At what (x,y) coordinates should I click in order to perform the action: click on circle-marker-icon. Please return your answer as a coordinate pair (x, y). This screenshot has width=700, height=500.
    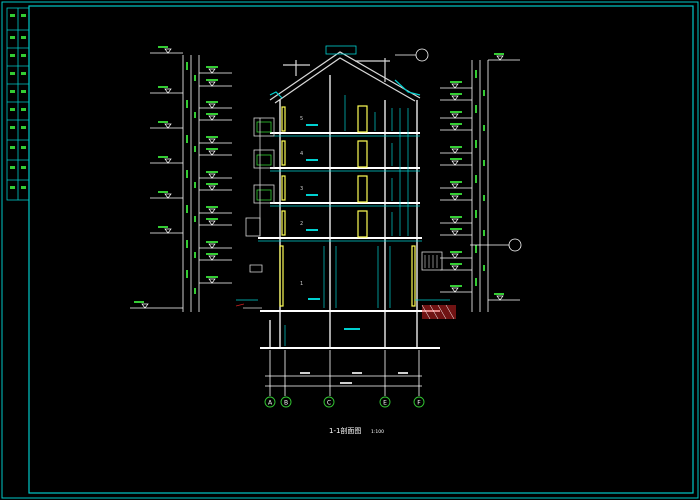
    Looking at the image, I should click on (458, 150).